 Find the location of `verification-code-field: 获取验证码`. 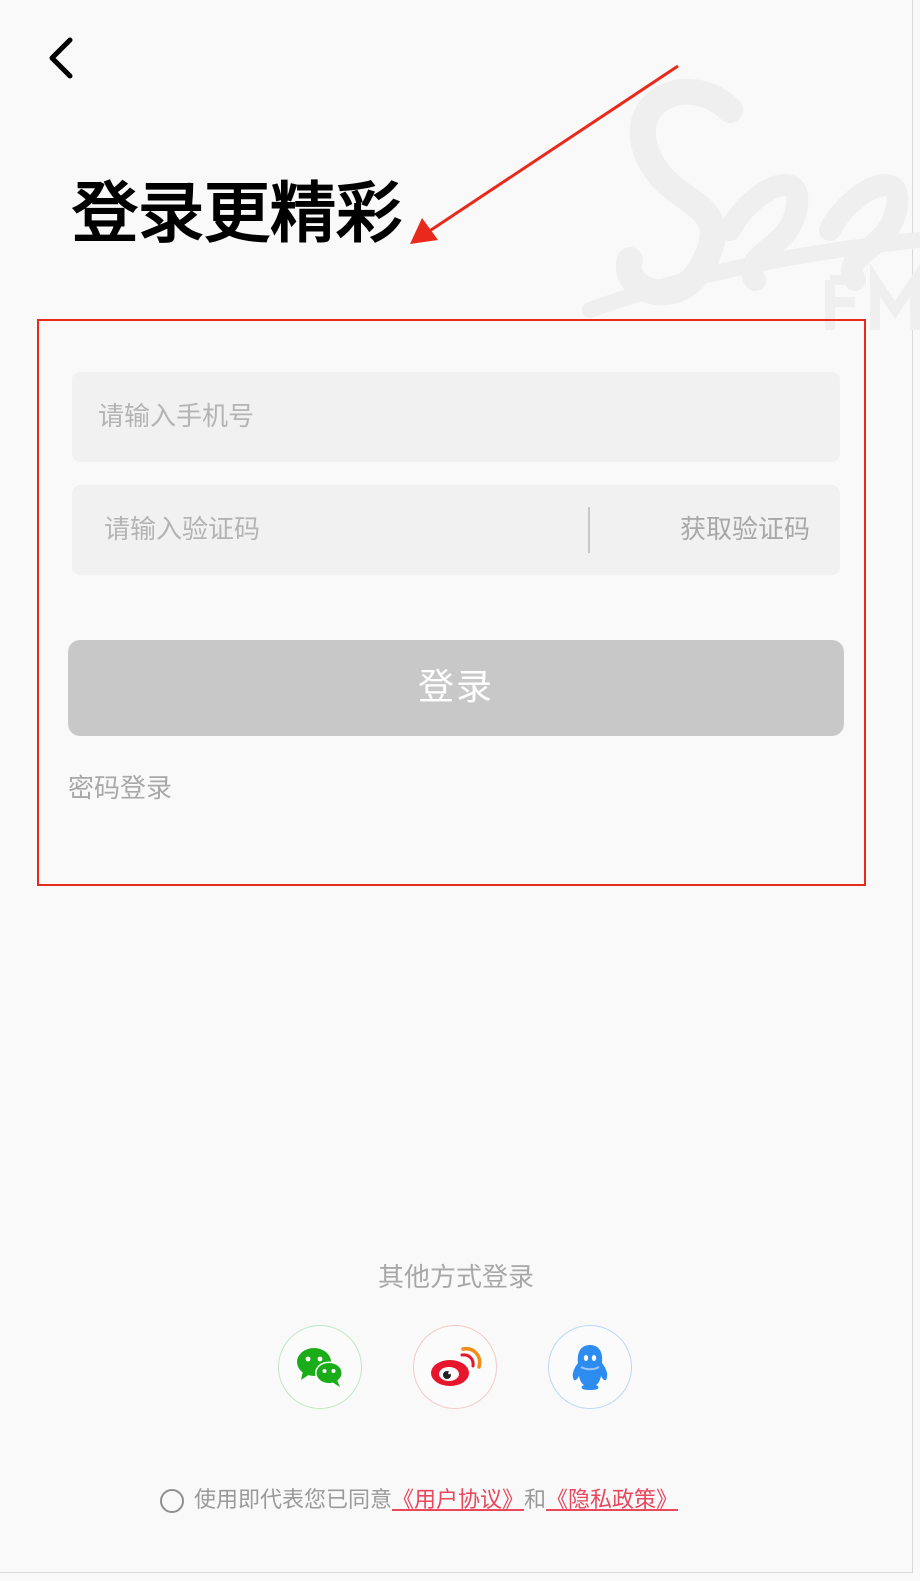

verification-code-field: 获取验证码 is located at coordinates (456, 530).